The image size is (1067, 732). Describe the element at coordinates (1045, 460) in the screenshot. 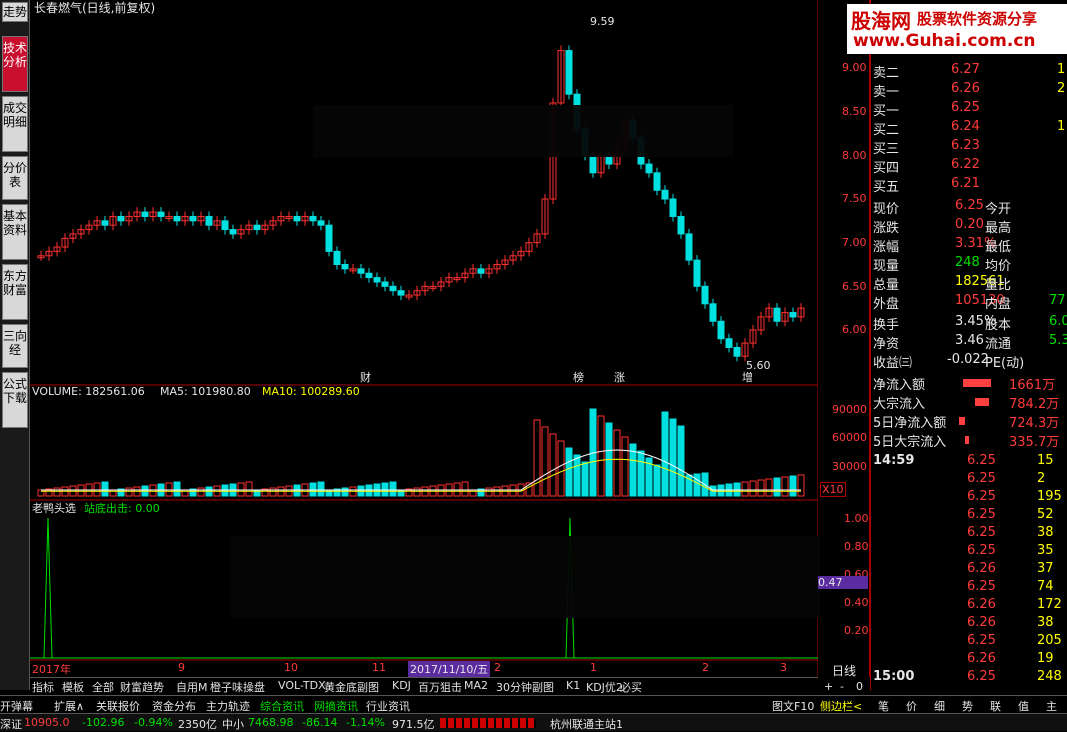

I see `tick-volume: 15` at that location.